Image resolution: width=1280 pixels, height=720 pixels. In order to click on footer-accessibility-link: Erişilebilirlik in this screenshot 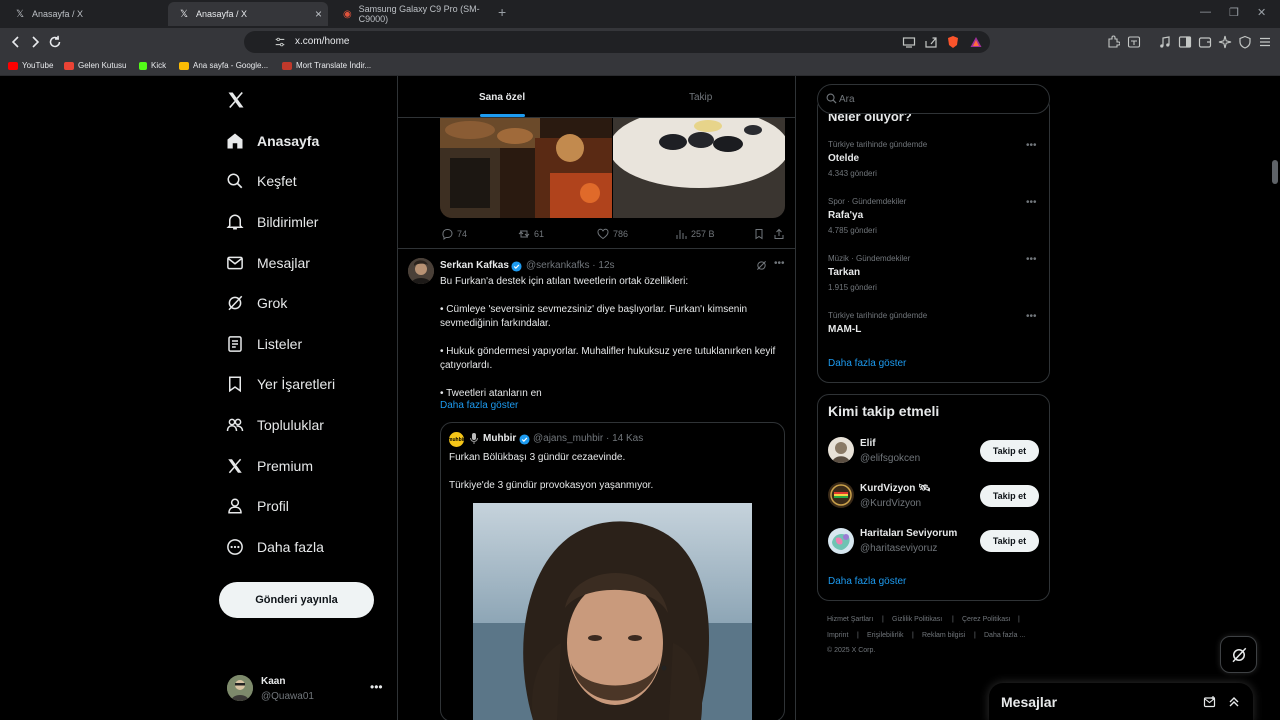, I will do `click(885, 635)`.